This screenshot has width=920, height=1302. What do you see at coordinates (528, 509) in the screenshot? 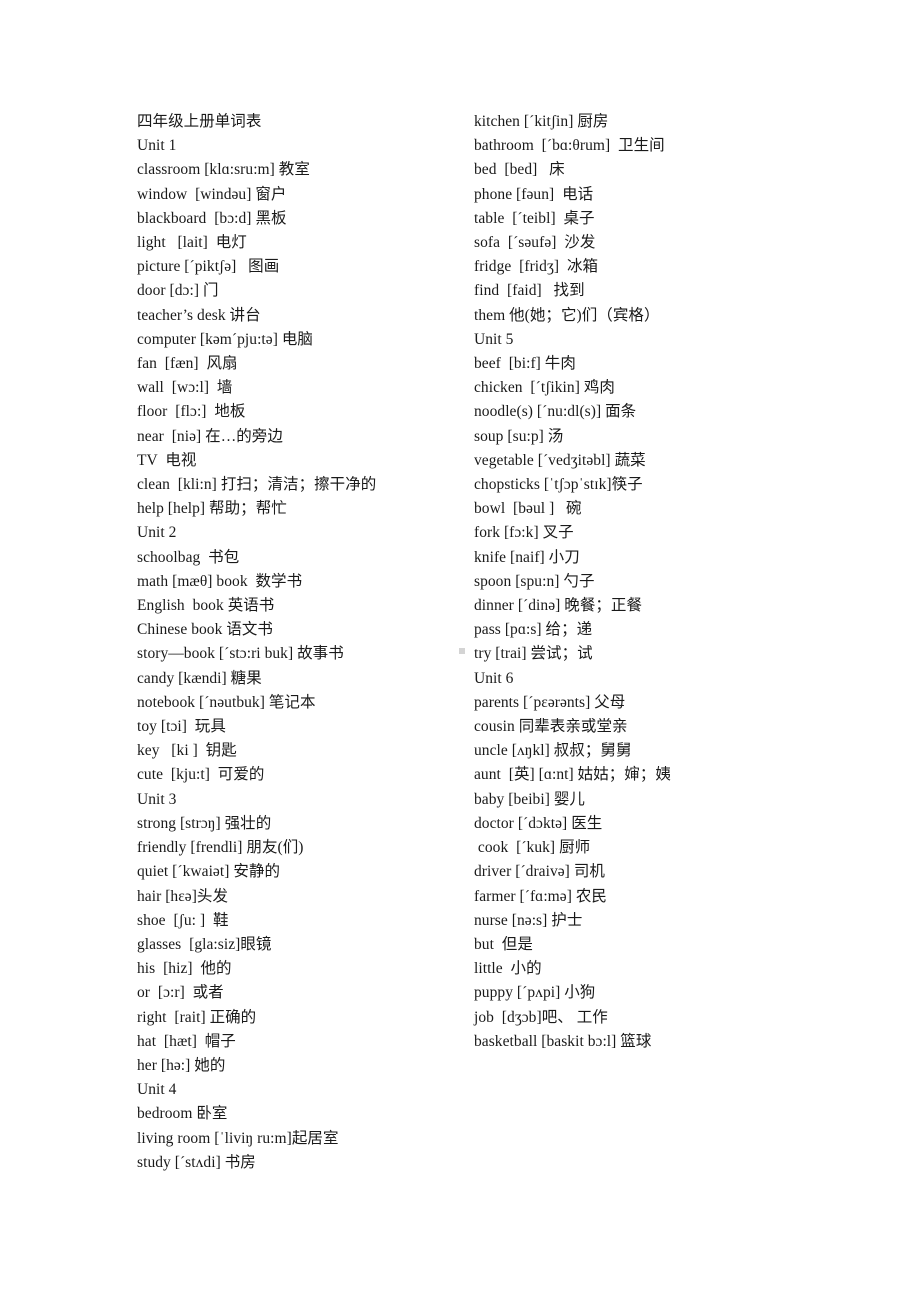
I see `list-item: bowl [bəul ] 碗` at bounding box center [528, 509].